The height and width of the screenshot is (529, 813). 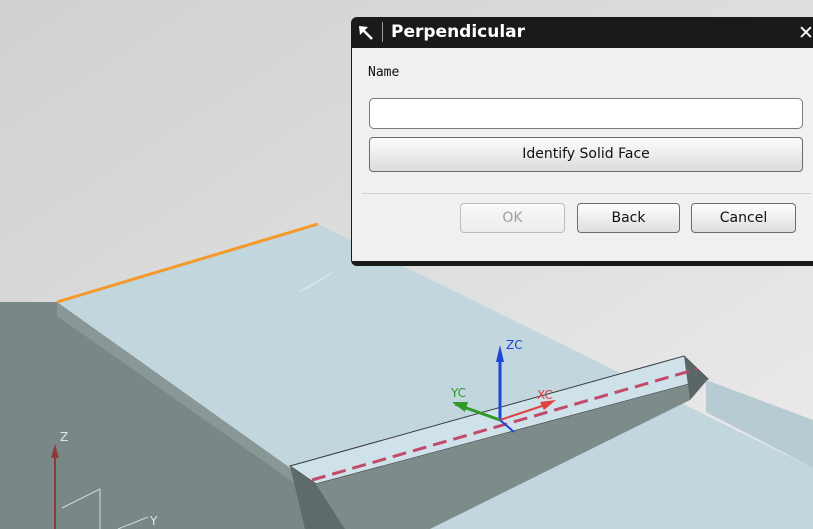 What do you see at coordinates (366, 33) in the screenshot?
I see `pin-icon` at bounding box center [366, 33].